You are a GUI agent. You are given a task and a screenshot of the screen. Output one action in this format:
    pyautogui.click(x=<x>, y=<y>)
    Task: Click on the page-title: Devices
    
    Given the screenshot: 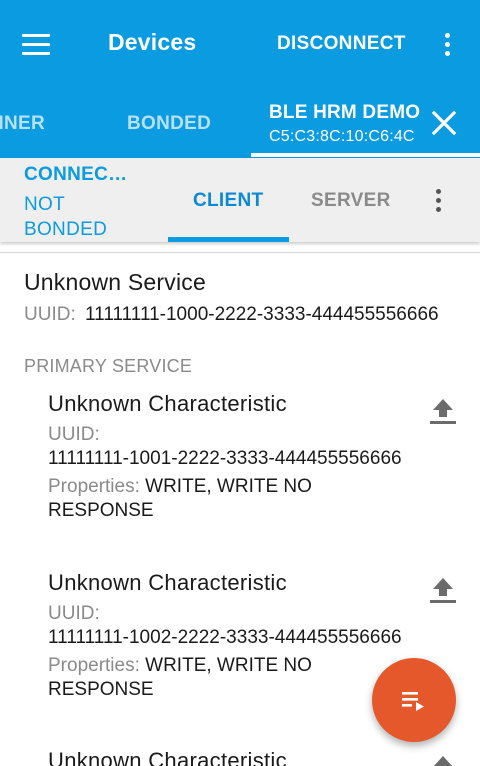 What is the action you would take?
    pyautogui.click(x=152, y=42)
    